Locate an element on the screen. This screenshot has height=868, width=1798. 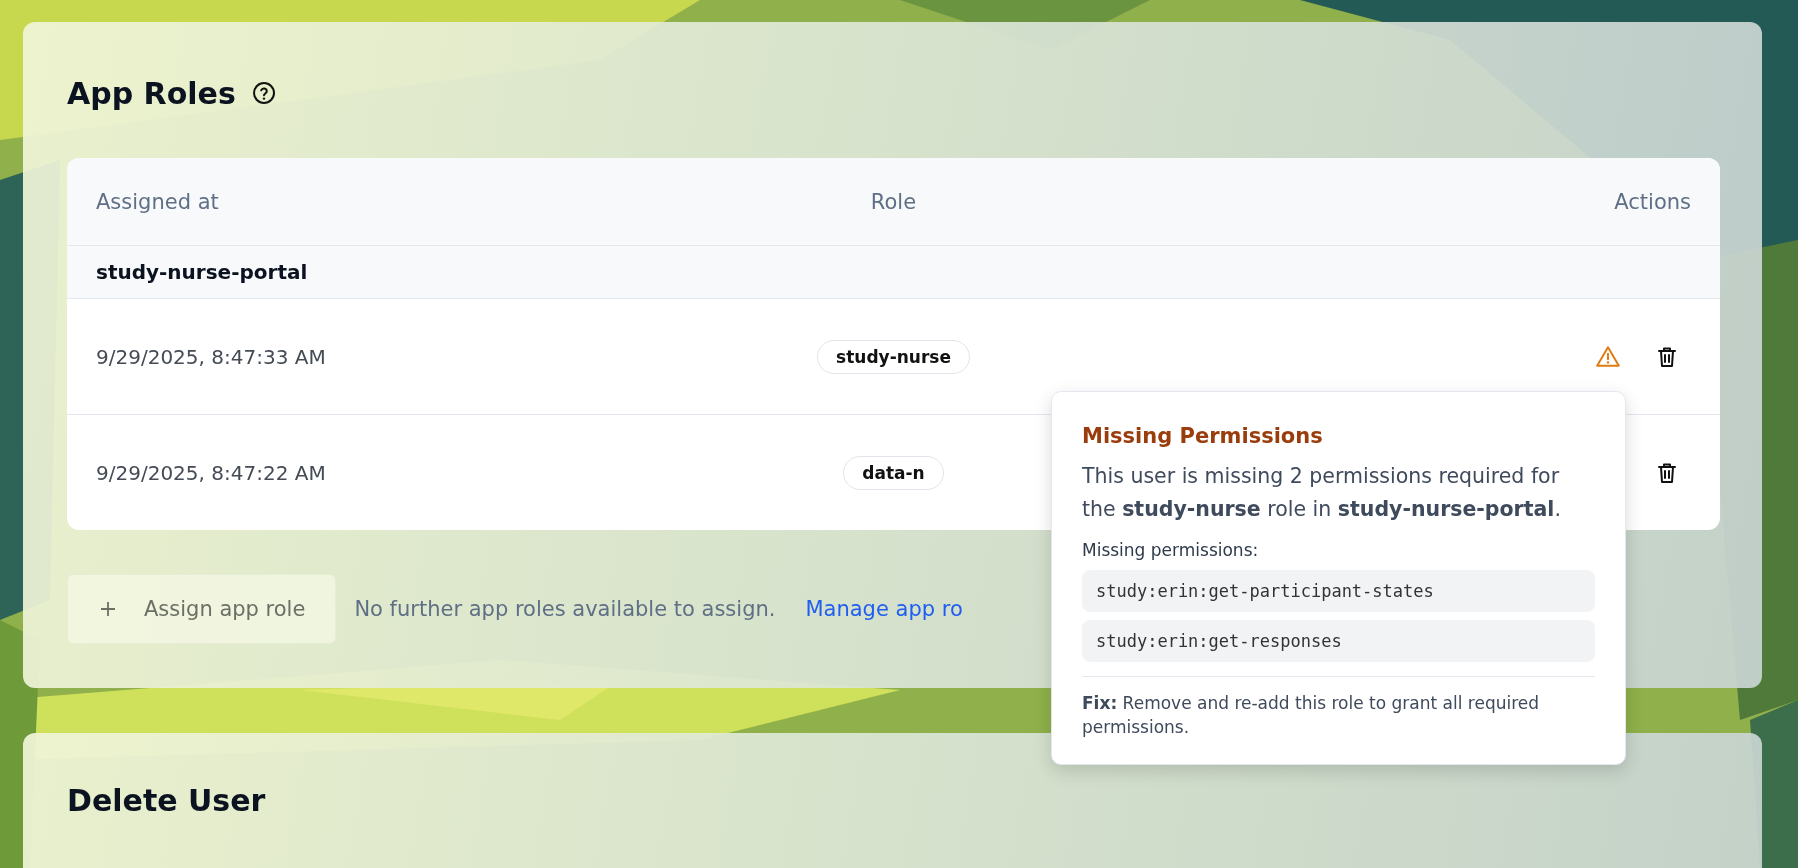
role-tag: data-n is located at coordinates (893, 472).